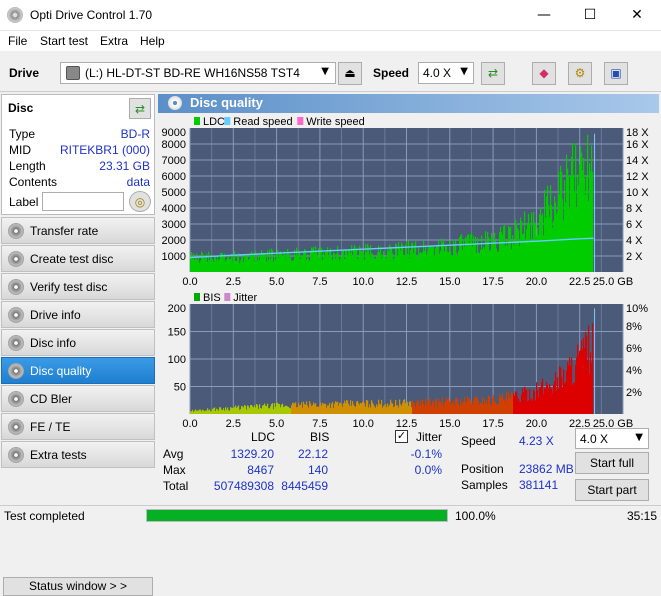 The height and width of the screenshot is (596, 661). What do you see at coordinates (140, 201) in the screenshot?
I see `label-apply-button: ◎` at bounding box center [140, 201].